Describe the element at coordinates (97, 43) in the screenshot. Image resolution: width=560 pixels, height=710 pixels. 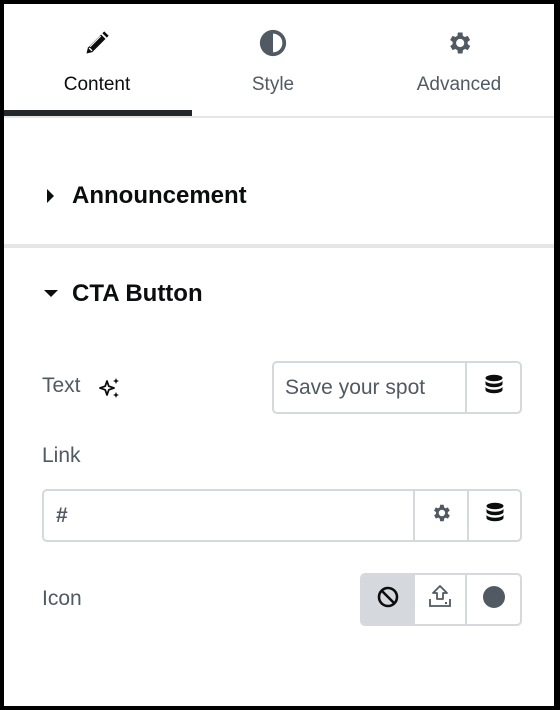
I see `pencil-icon` at that location.